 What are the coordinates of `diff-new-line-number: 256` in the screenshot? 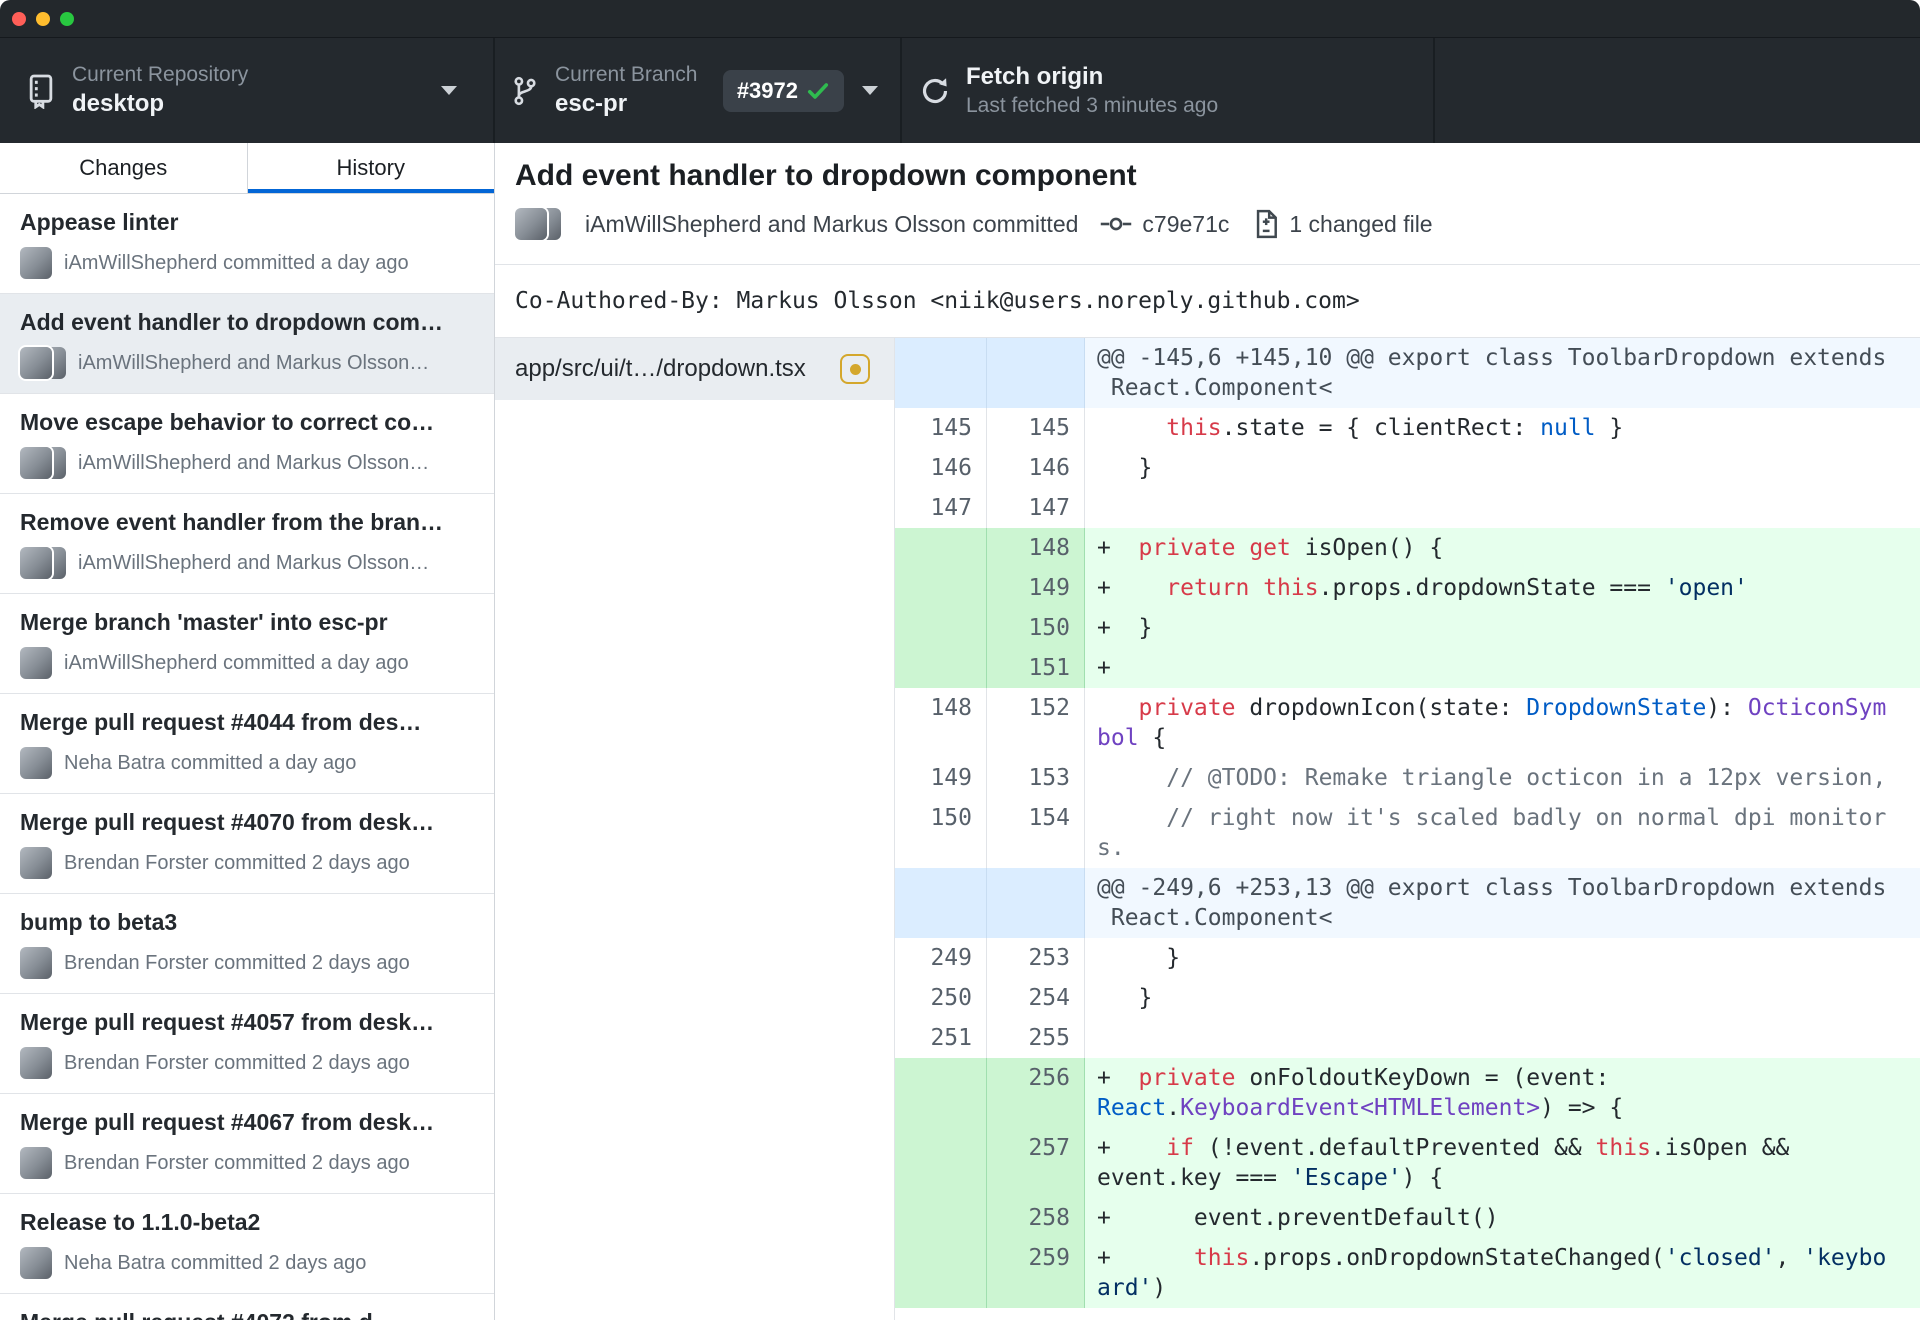 It's located at (1036, 1093).